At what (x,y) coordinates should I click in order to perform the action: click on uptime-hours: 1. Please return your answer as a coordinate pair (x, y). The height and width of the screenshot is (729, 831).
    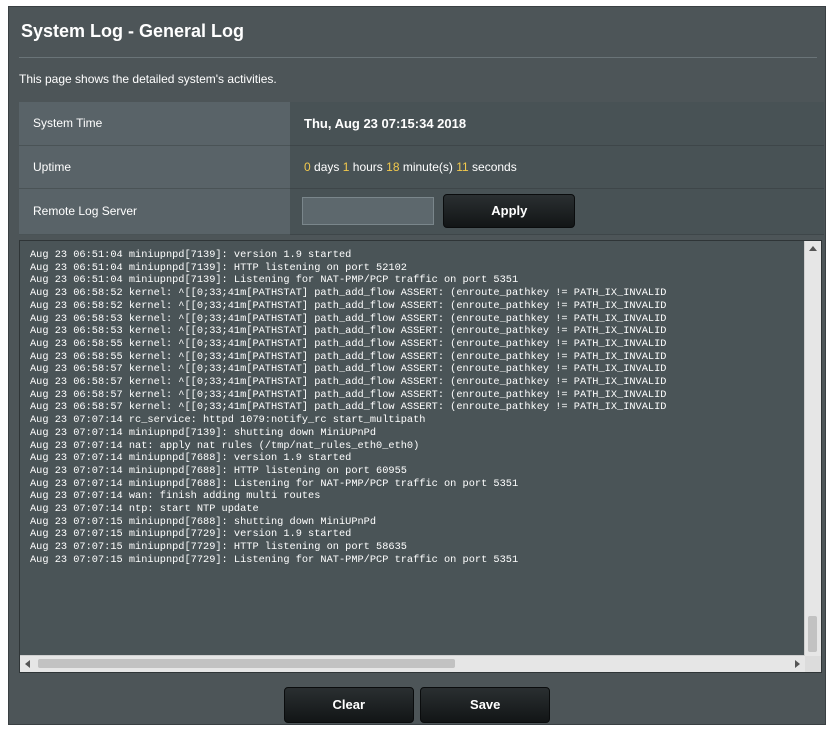
    Looking at the image, I should click on (346, 166).